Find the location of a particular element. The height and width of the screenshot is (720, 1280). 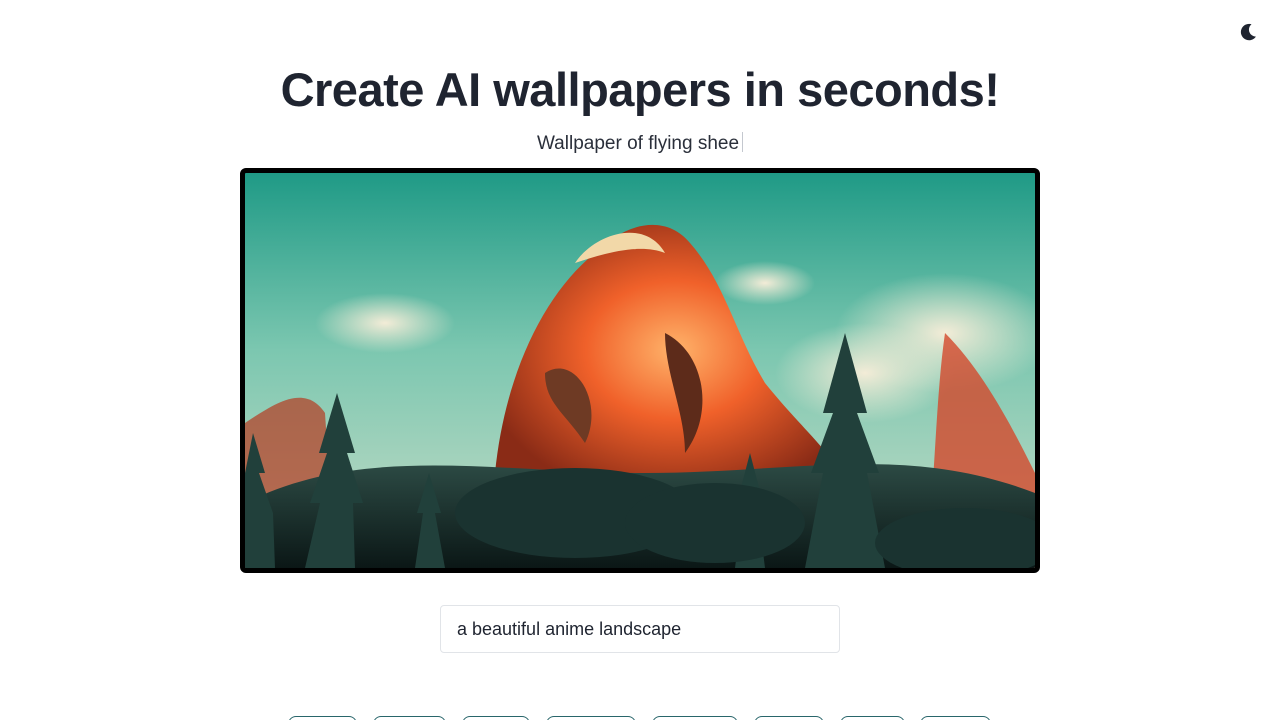

typing-caret is located at coordinates (743, 142).